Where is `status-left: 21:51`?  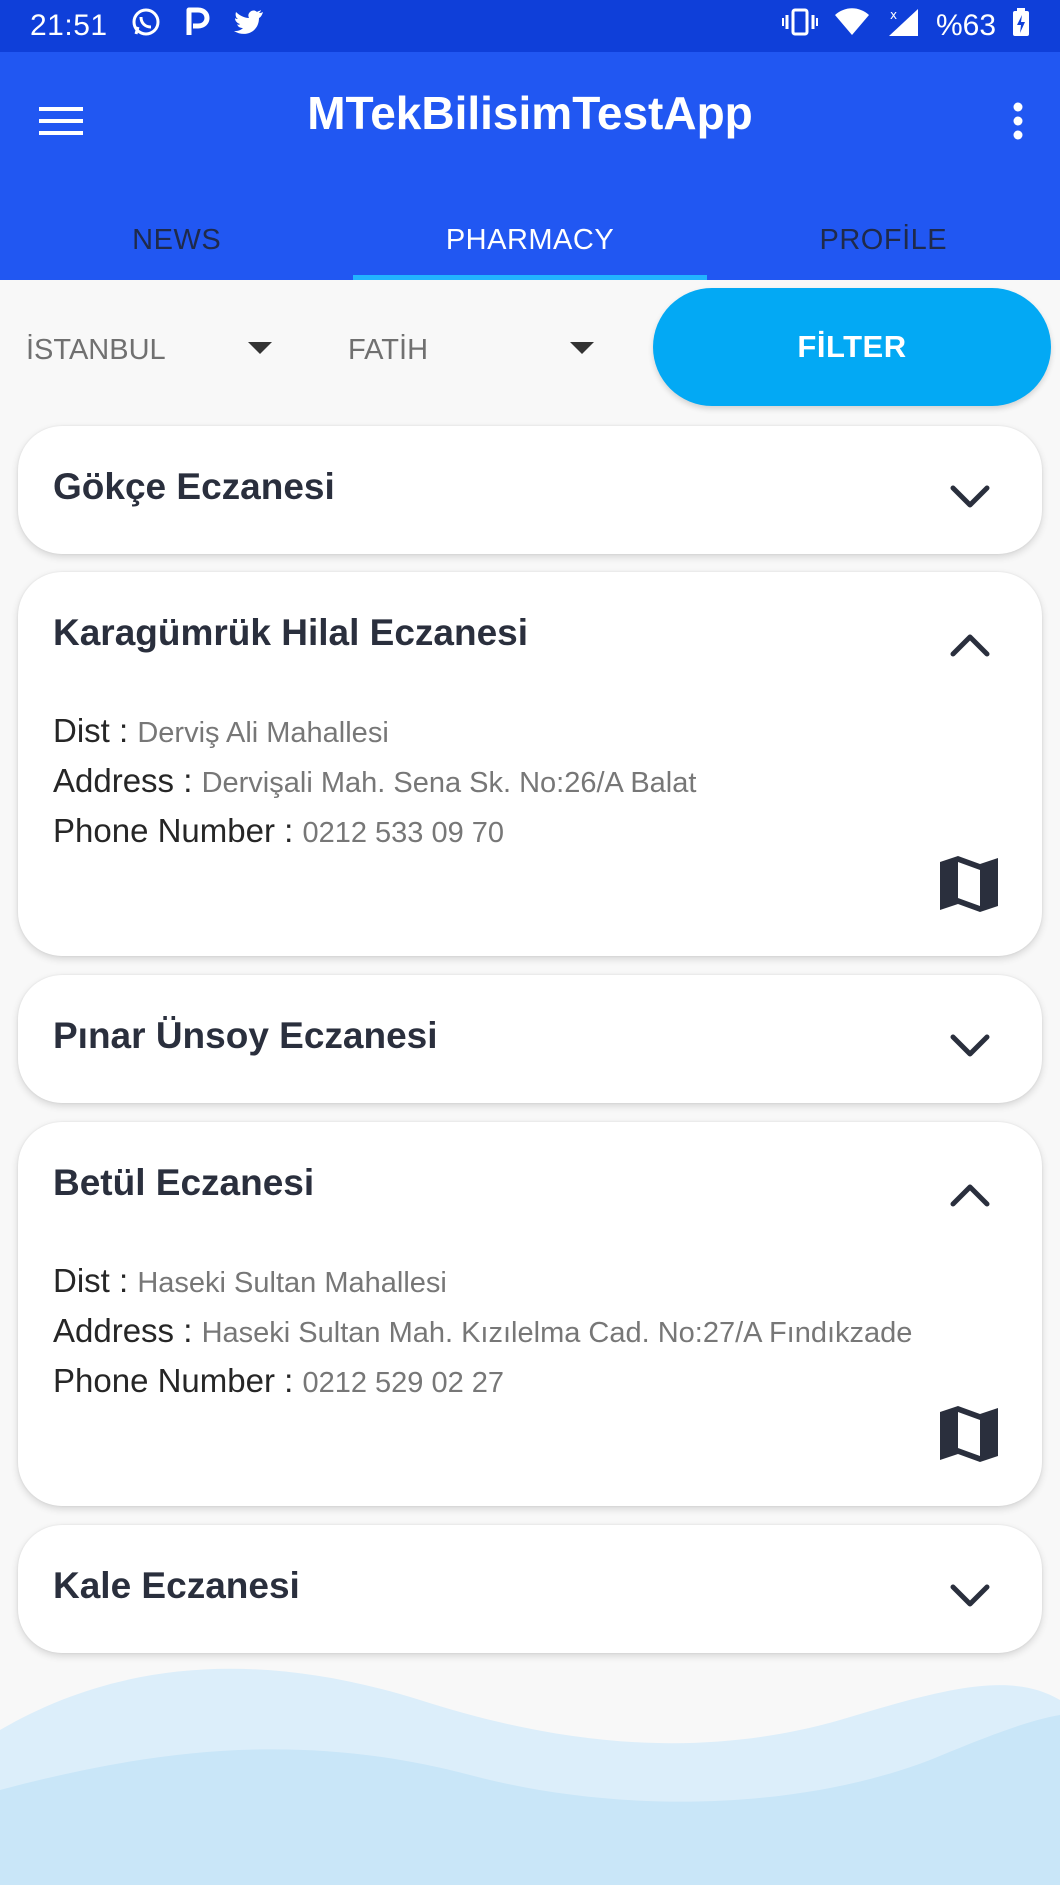
status-left: 21:51 is located at coordinates (147, 26).